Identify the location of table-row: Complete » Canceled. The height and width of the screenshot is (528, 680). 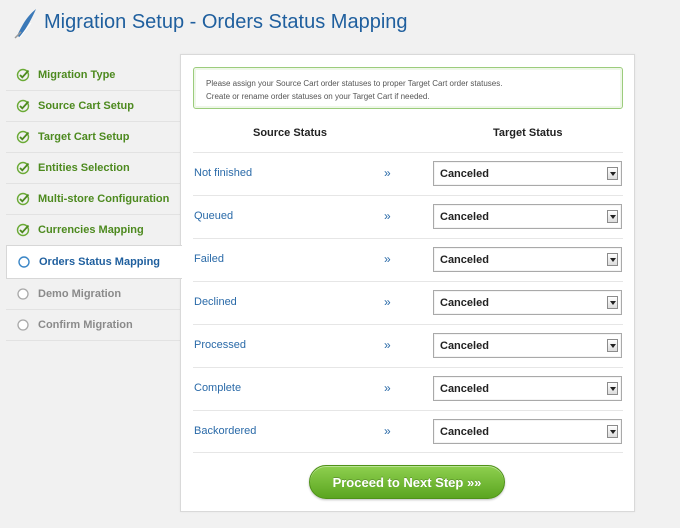
(408, 388).